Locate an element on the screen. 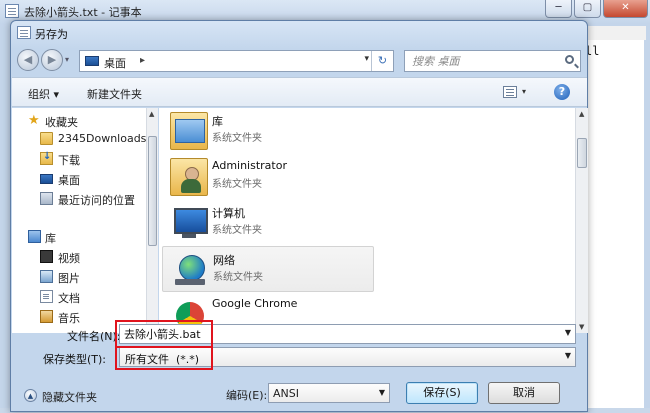 This screenshot has height=413, width=650. dialog-title: 另存为 is located at coordinates (51, 34).